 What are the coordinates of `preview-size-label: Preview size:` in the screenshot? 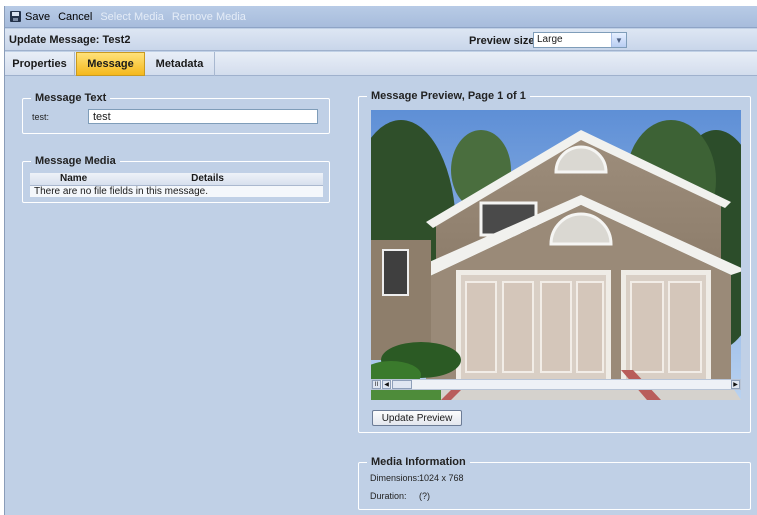 It's located at (504, 41).